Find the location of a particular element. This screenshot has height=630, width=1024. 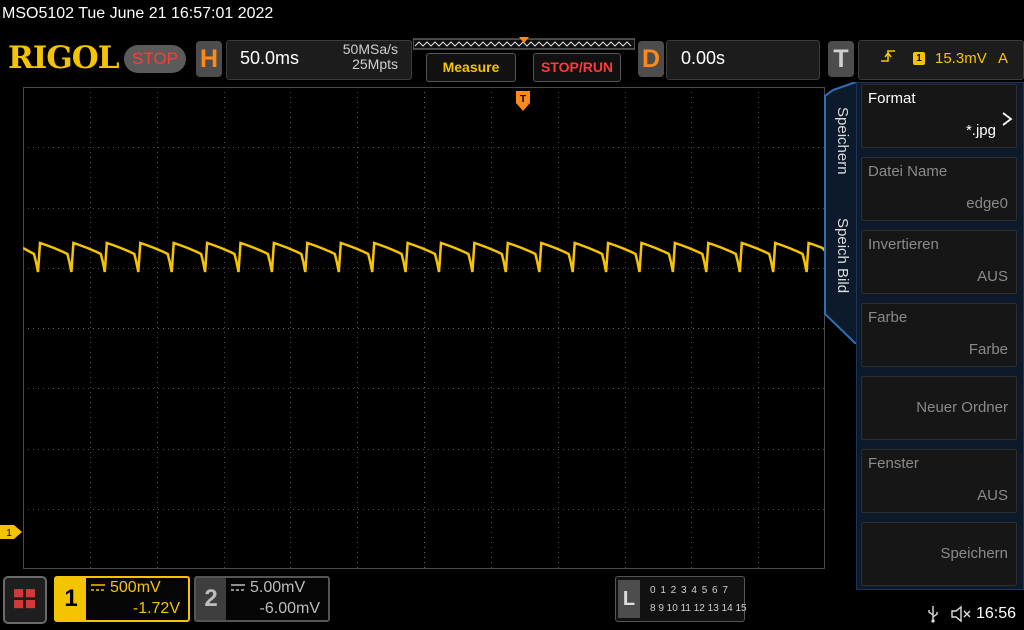

menu-item-window: Fenster AUS is located at coordinates (939, 481).